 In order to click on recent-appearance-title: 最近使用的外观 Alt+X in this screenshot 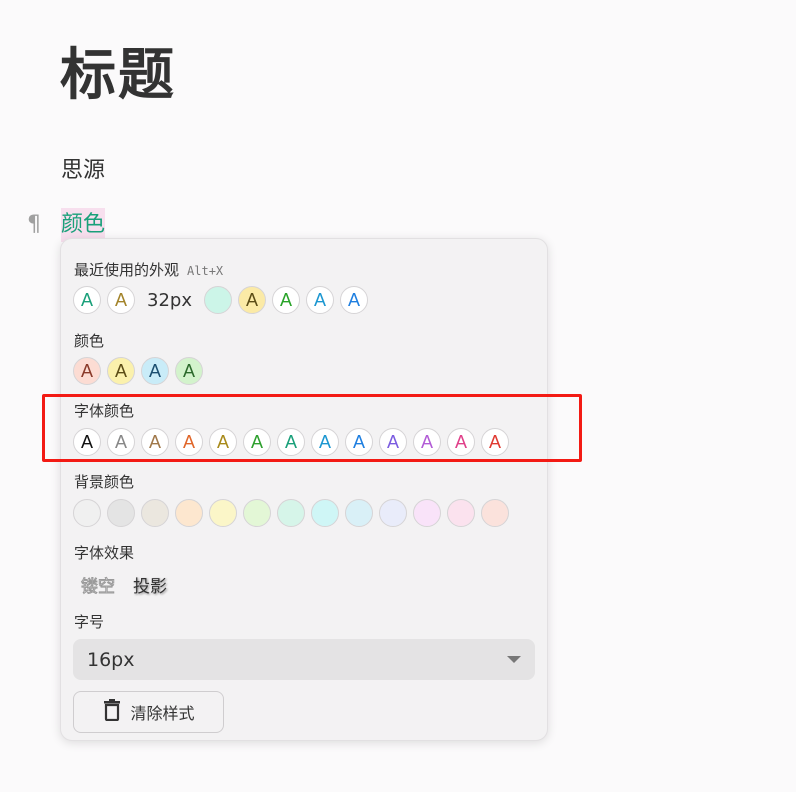, I will do `click(148, 269)`.